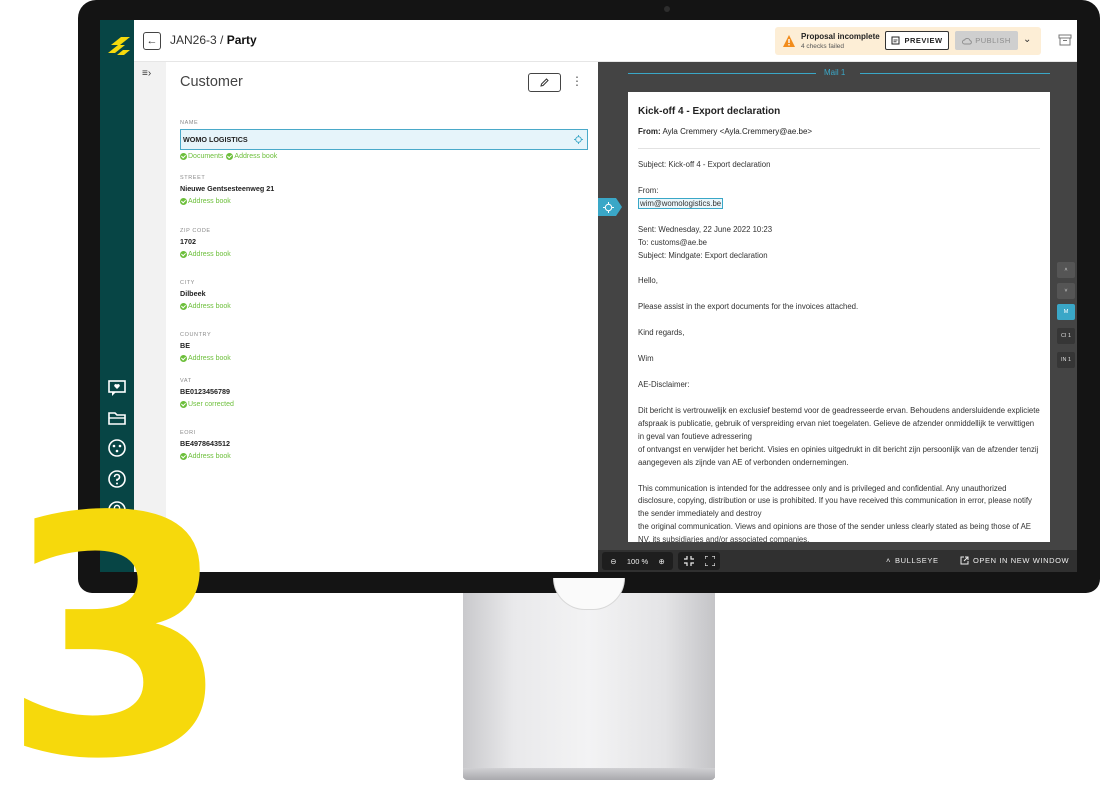 The image size is (1100, 785). What do you see at coordinates (1066, 336) in the screenshot?
I see `doc-nav-tab: CI 1` at bounding box center [1066, 336].